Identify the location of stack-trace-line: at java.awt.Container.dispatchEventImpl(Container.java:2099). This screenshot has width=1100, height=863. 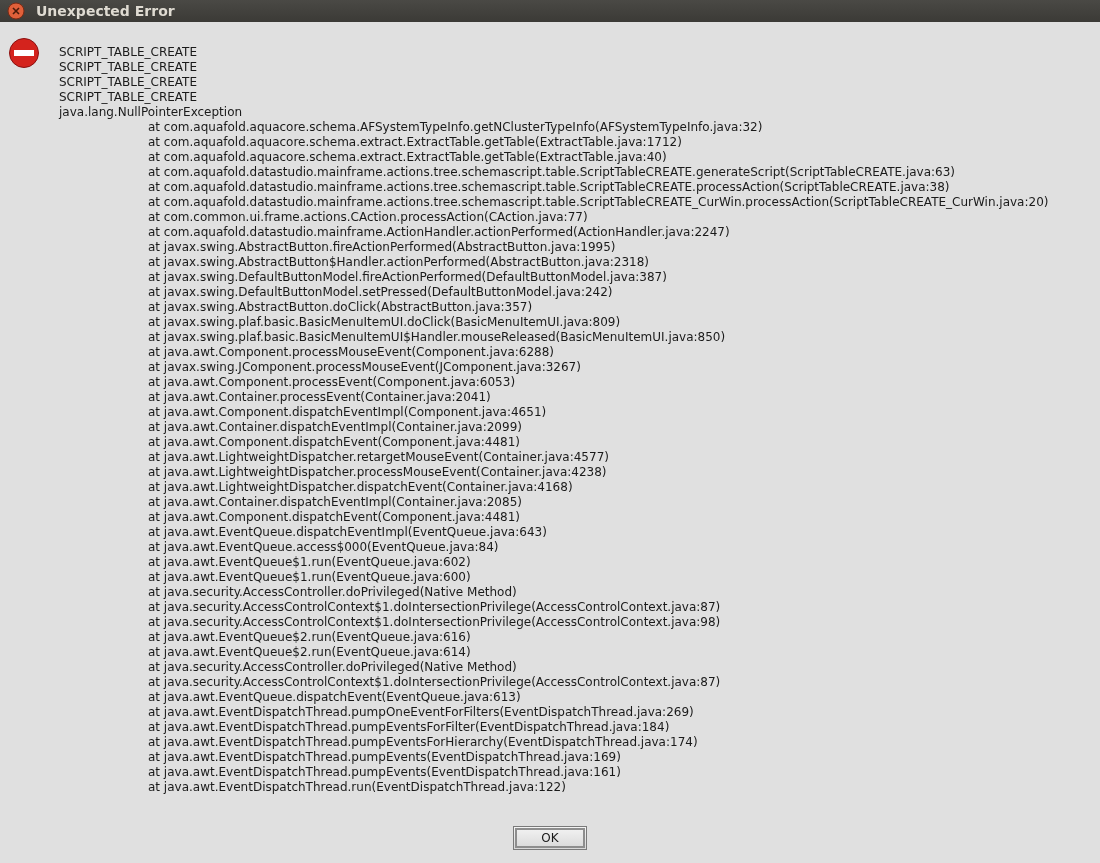
(335, 427).